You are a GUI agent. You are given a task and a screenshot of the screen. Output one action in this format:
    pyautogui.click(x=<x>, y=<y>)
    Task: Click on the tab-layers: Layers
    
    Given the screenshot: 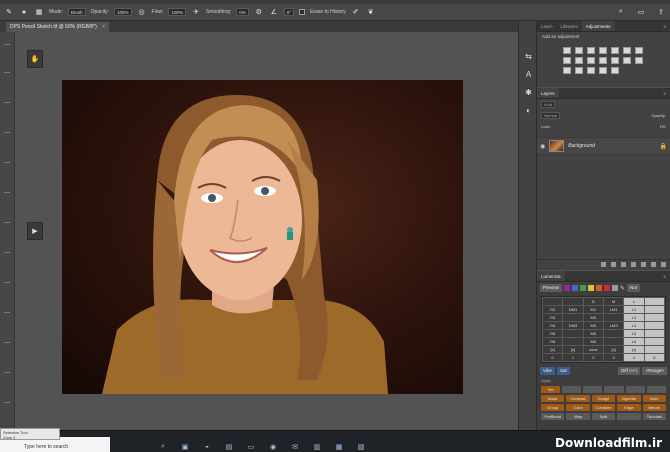 What is the action you would take?
    pyautogui.click(x=548, y=93)
    